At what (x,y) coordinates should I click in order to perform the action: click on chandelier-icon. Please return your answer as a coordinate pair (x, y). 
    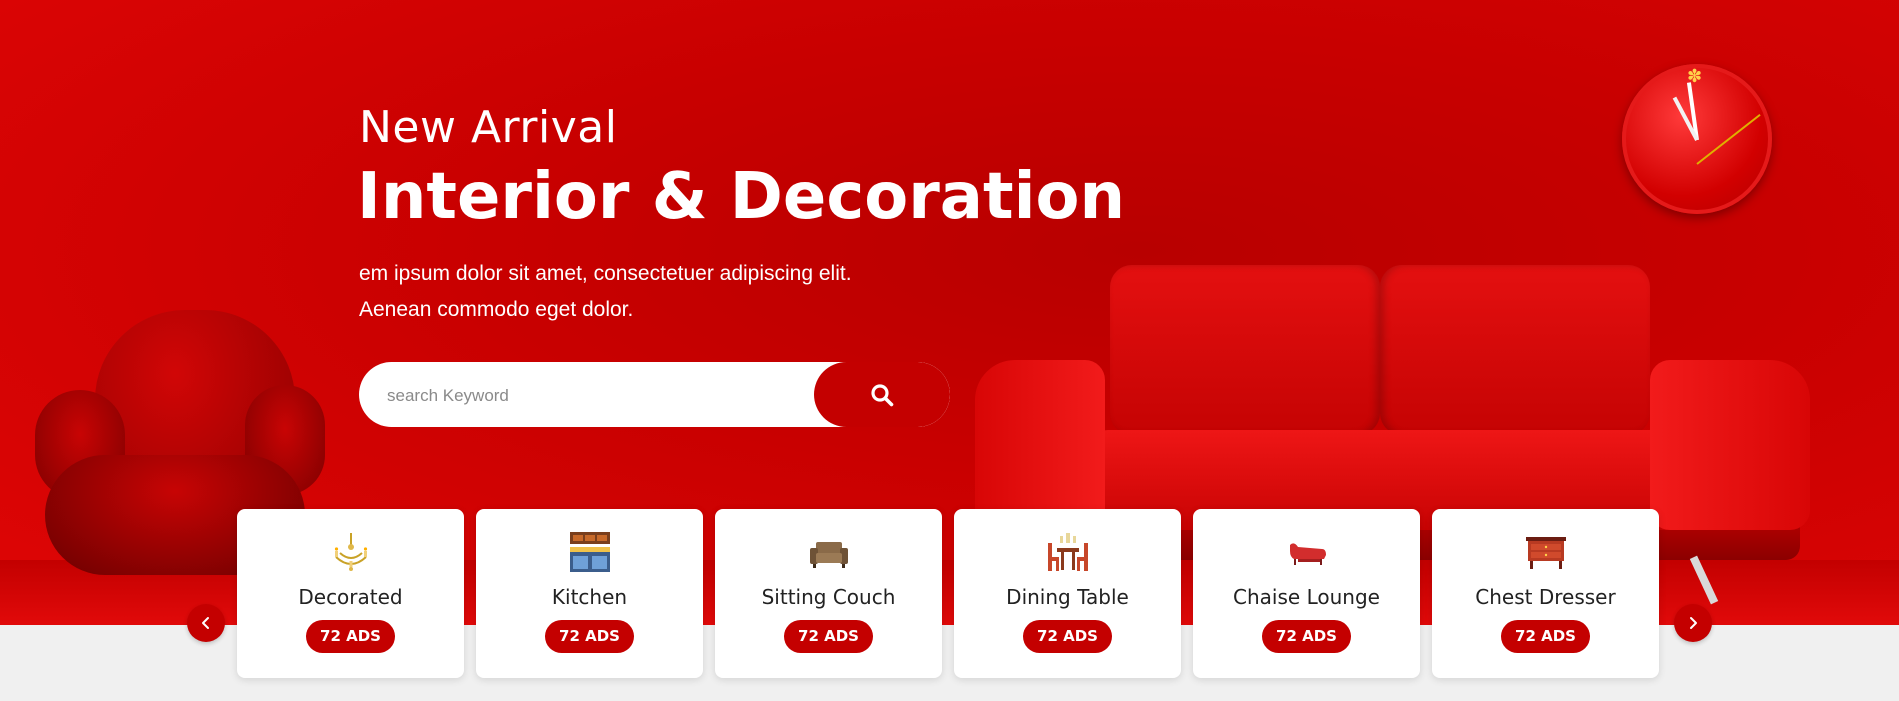
    Looking at the image, I should click on (351, 552).